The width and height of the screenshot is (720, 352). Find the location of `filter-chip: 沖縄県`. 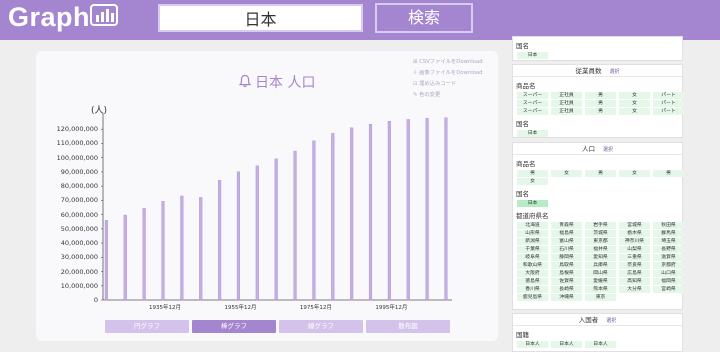

filter-chip: 沖縄県 is located at coordinates (566, 297).